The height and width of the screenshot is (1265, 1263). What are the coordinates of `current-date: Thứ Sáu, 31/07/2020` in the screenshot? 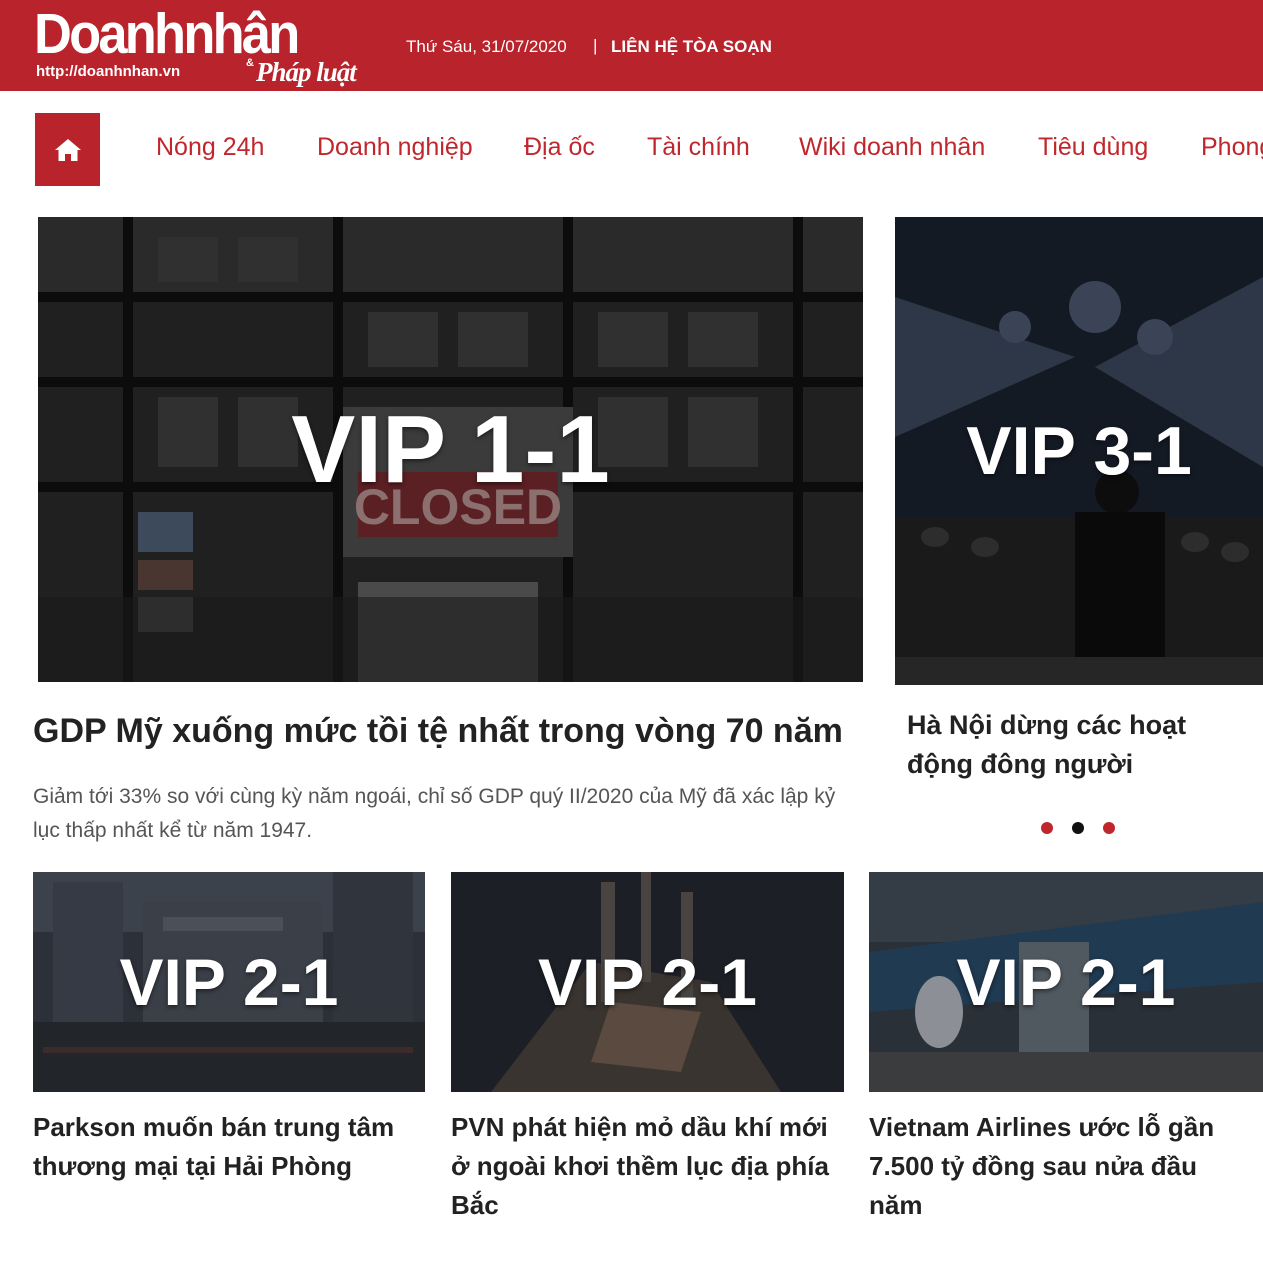 It's located at (486, 46).